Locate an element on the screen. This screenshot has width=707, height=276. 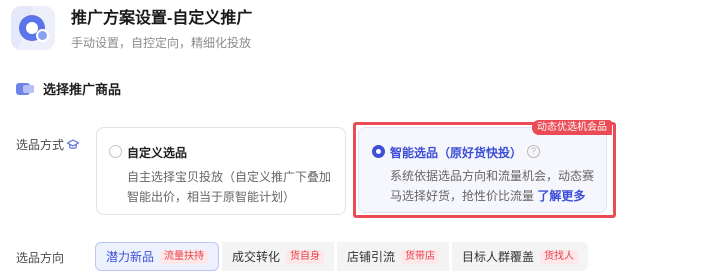
opportunity-badge: 动态优选机会品 is located at coordinates (572, 127).